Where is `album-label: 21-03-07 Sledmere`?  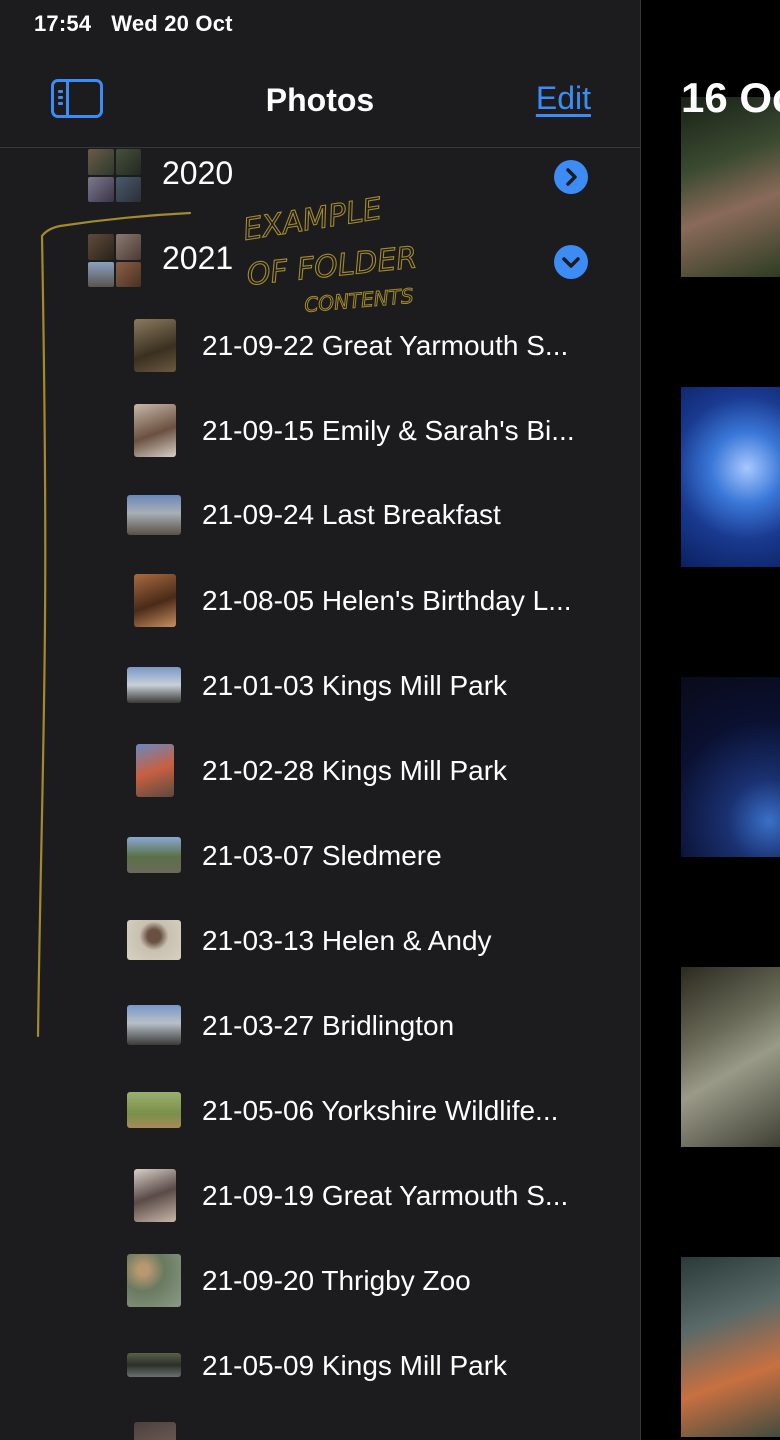
album-label: 21-03-07 Sledmere is located at coordinates (322, 855).